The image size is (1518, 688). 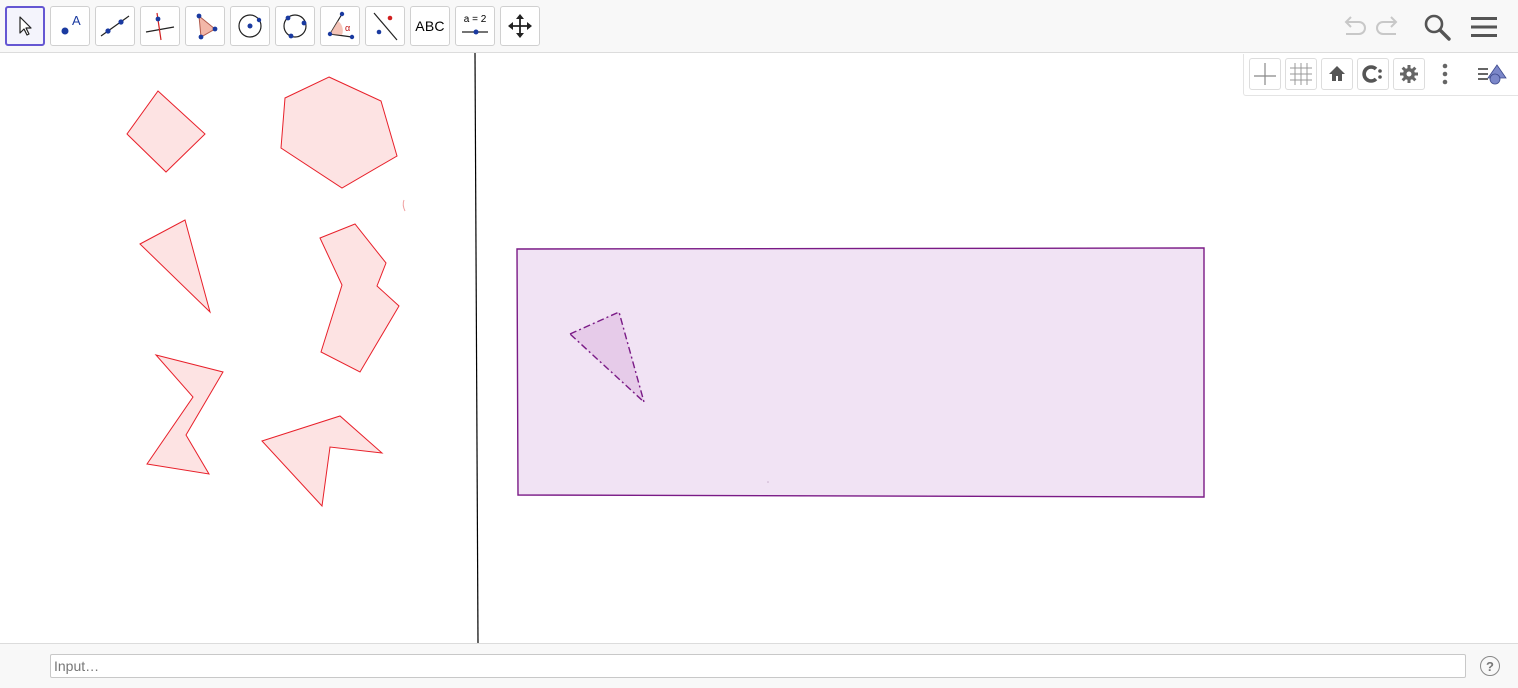 I want to click on perpendicular-line-icon, so click(x=160, y=26).